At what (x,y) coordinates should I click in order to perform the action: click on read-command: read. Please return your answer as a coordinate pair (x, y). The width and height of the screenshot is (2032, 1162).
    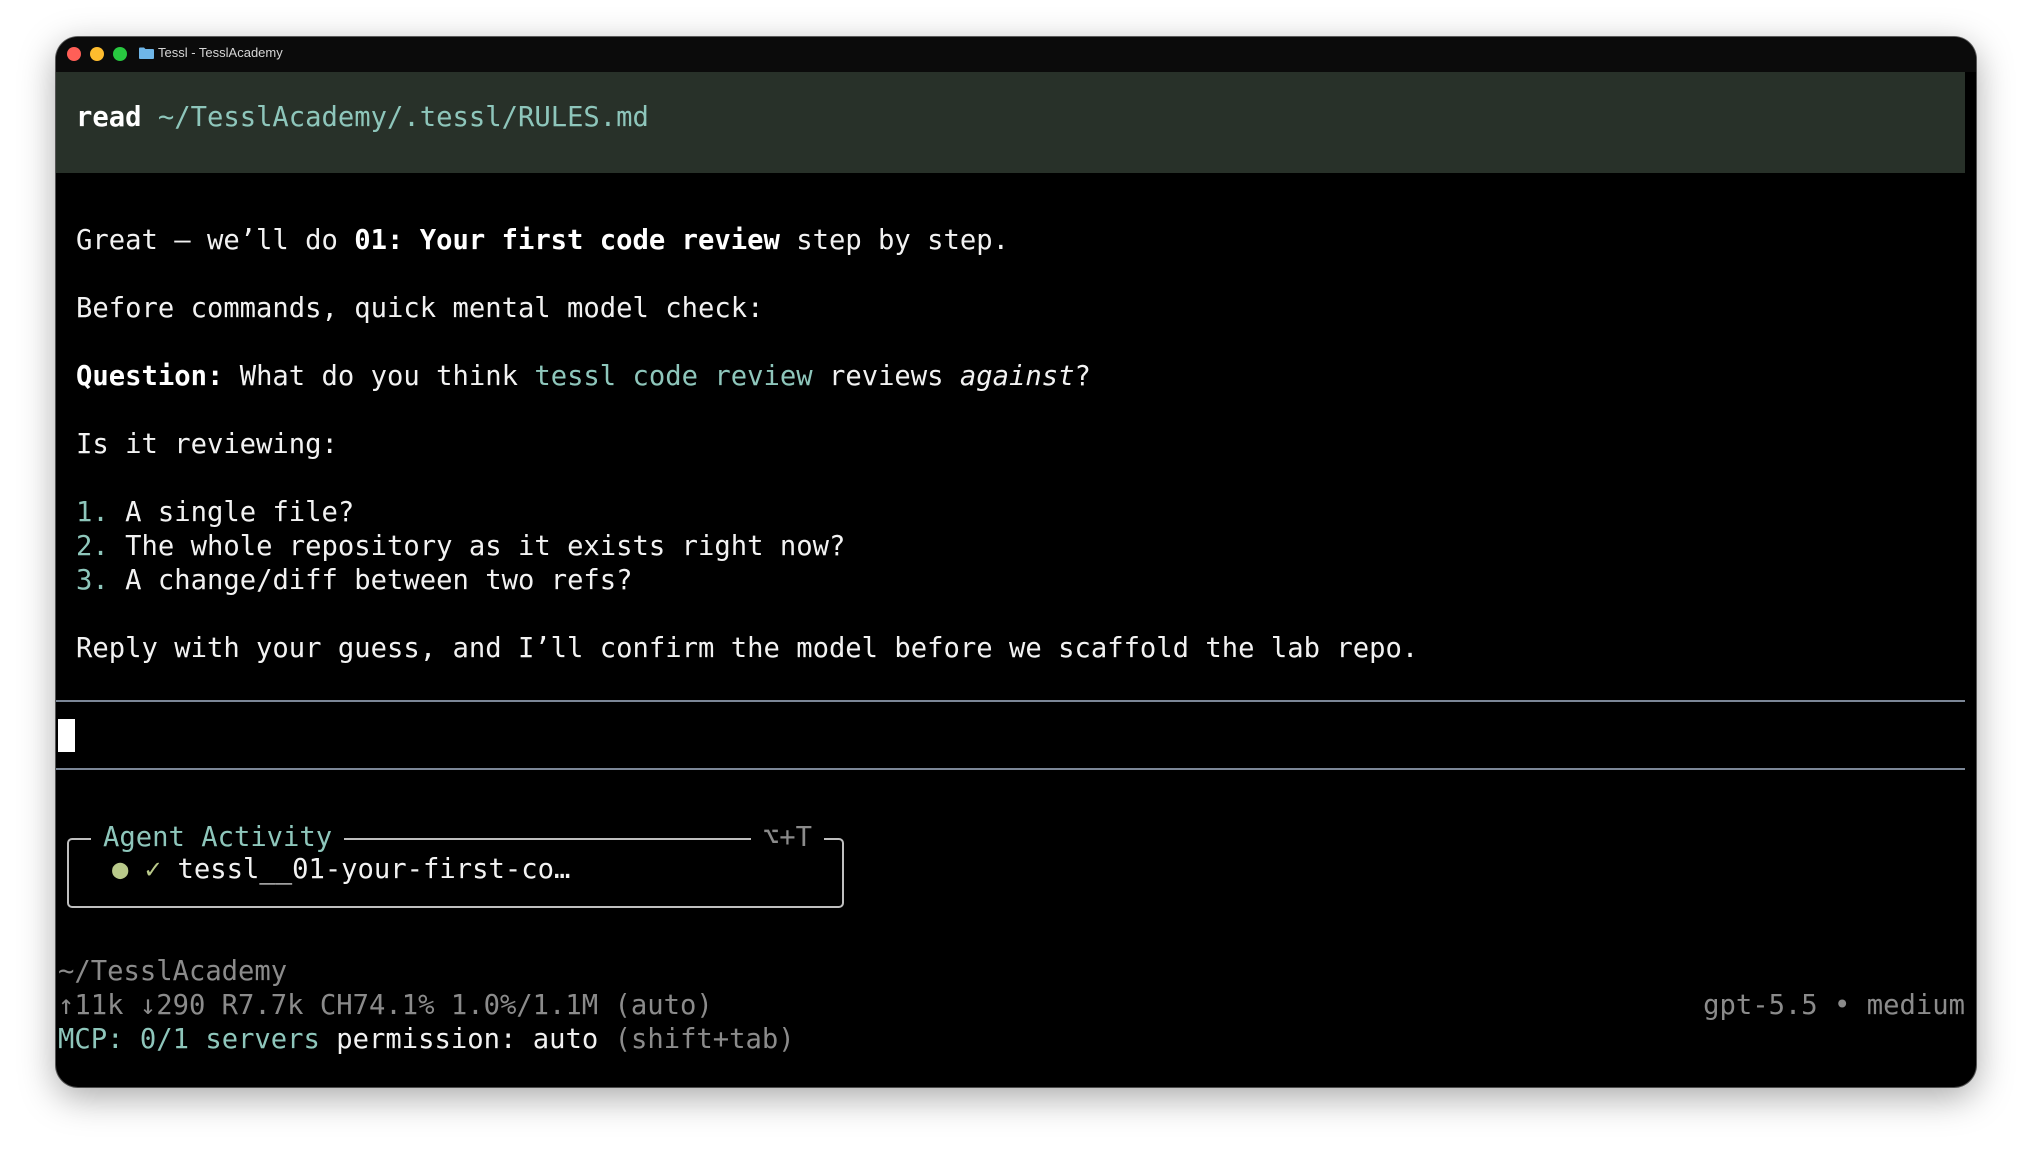
    Looking at the image, I should click on (109, 117).